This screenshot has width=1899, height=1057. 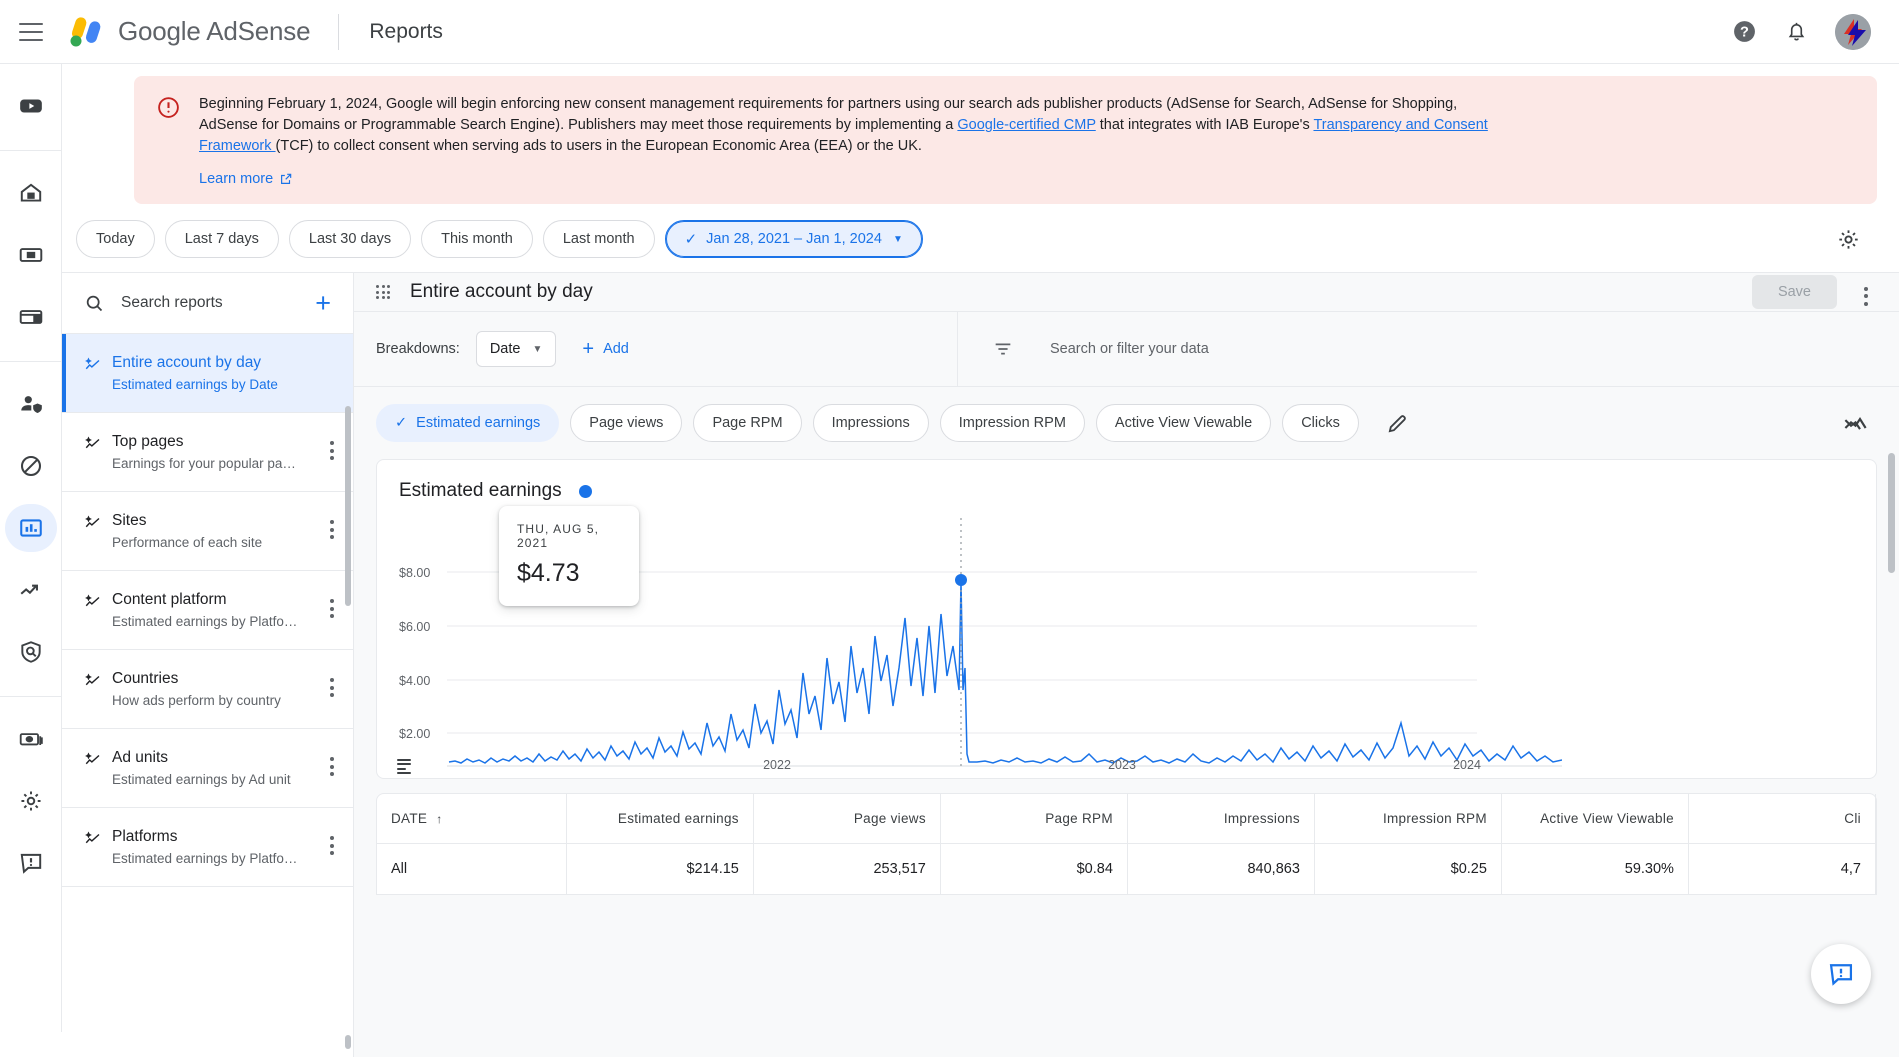 I want to click on sidebar-item-sites: Sites Performance of each site, so click(x=207, y=531).